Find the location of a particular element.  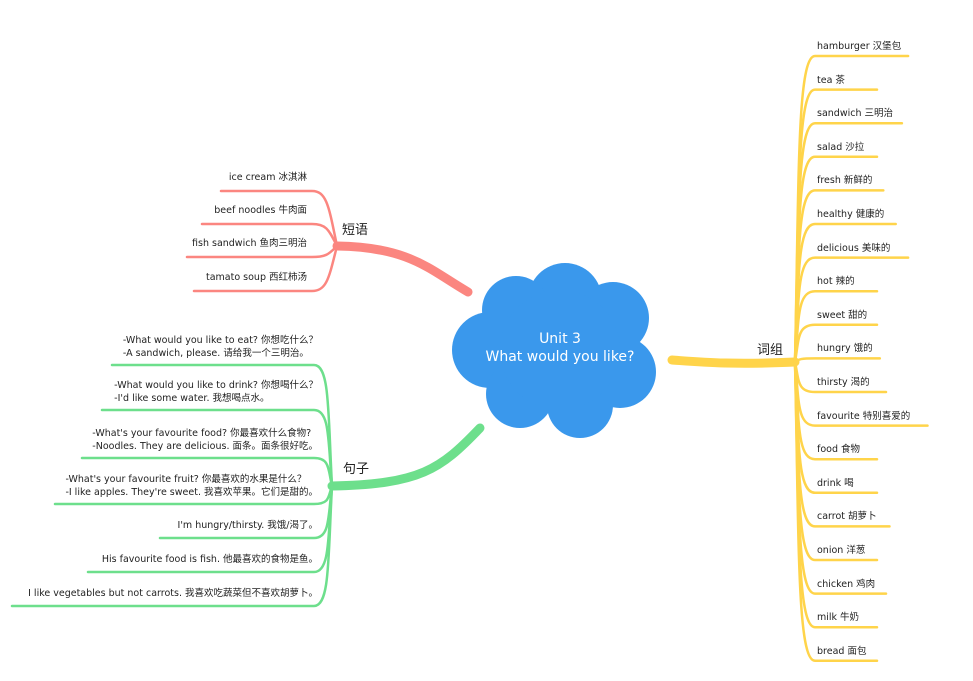

word-item: favourite 特别喜爱的 is located at coordinates (863, 416).